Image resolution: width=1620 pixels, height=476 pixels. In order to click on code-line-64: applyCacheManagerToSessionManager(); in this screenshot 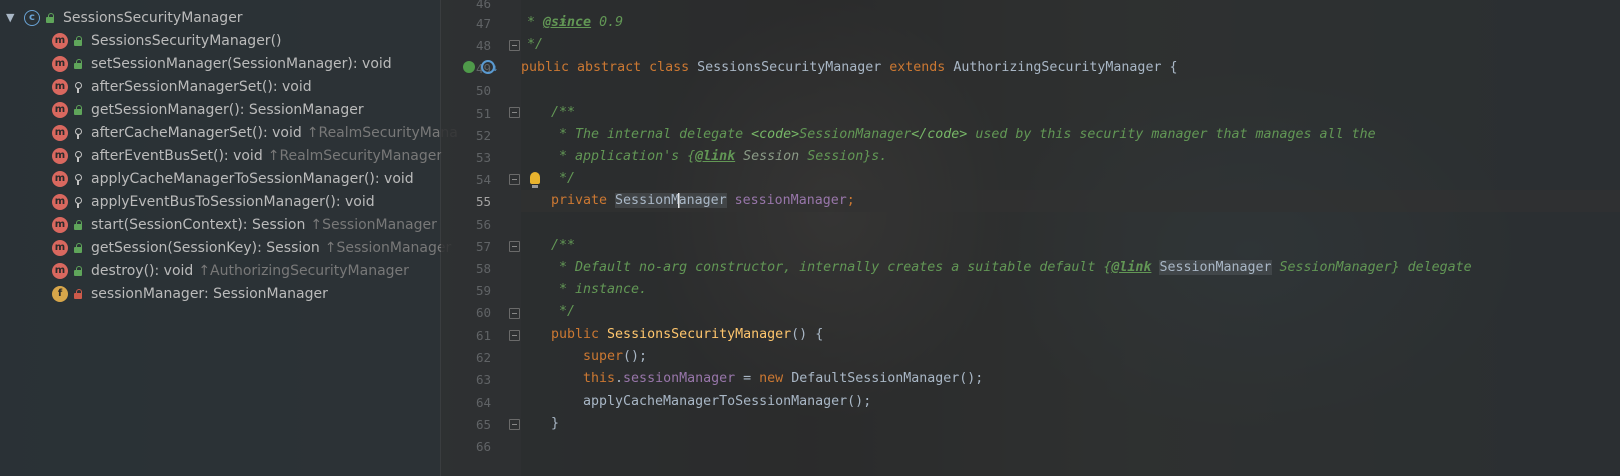, I will do `click(696, 402)`.